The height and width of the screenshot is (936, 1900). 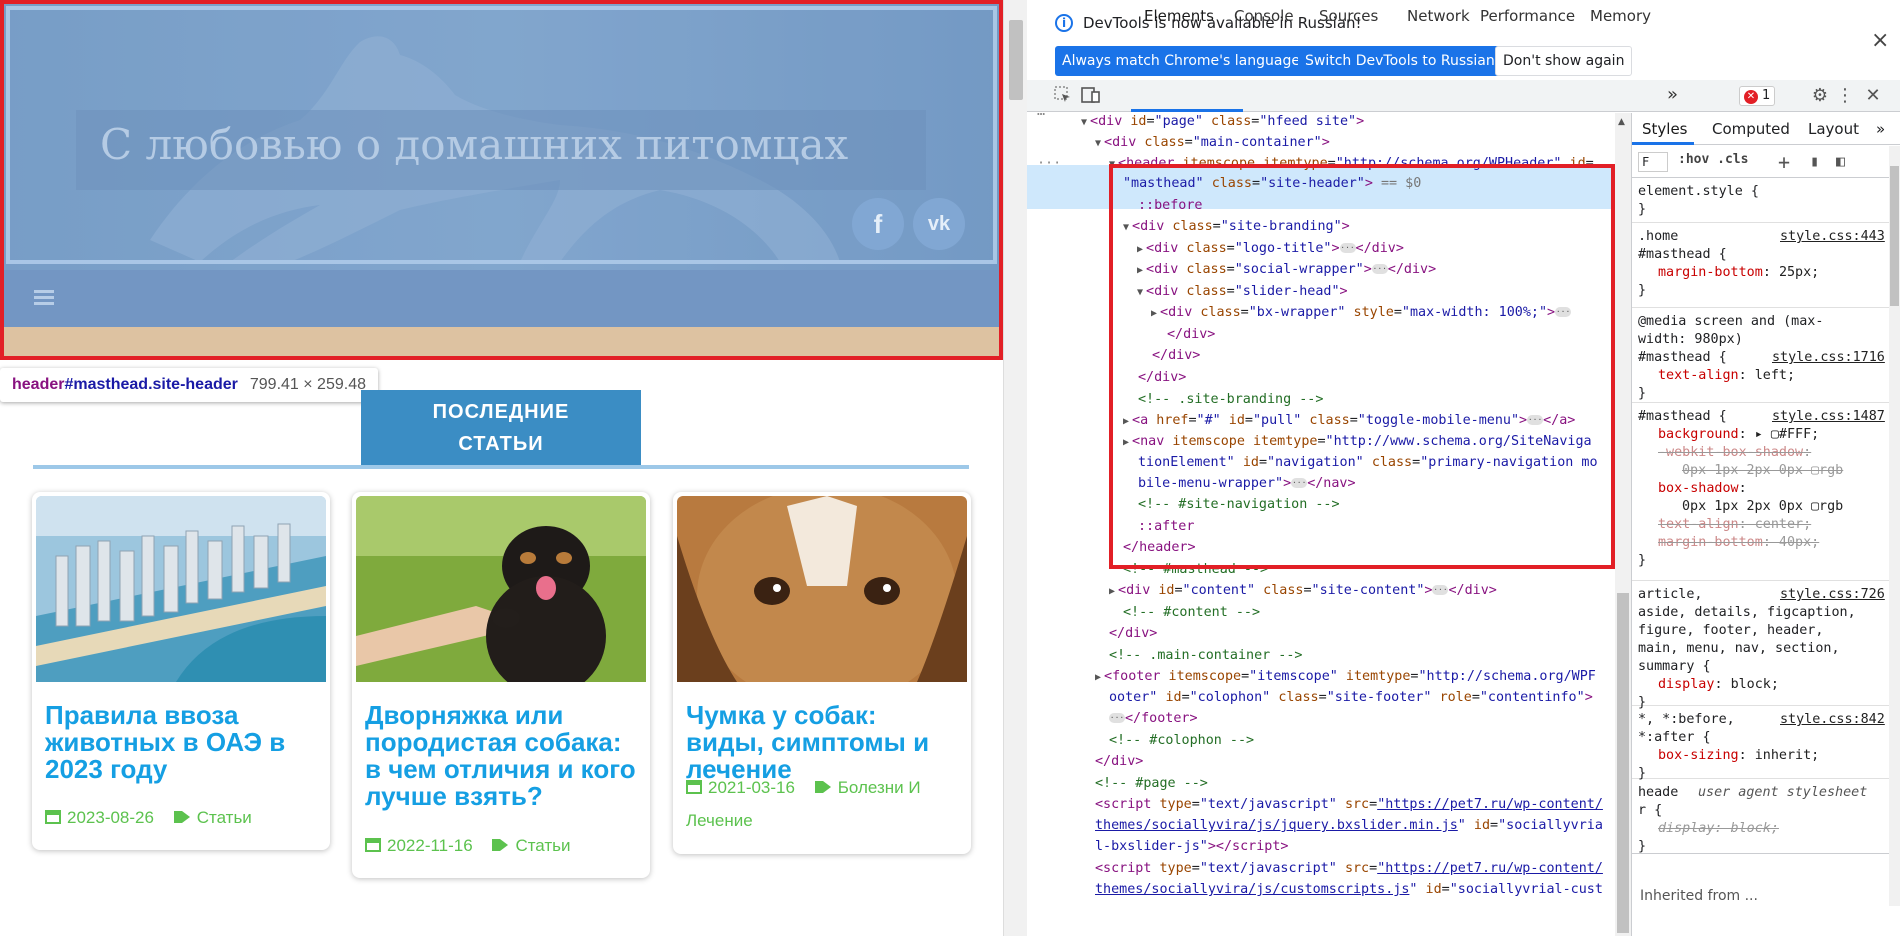 I want to click on tooltip-id: #masthead, so click(x=106, y=384).